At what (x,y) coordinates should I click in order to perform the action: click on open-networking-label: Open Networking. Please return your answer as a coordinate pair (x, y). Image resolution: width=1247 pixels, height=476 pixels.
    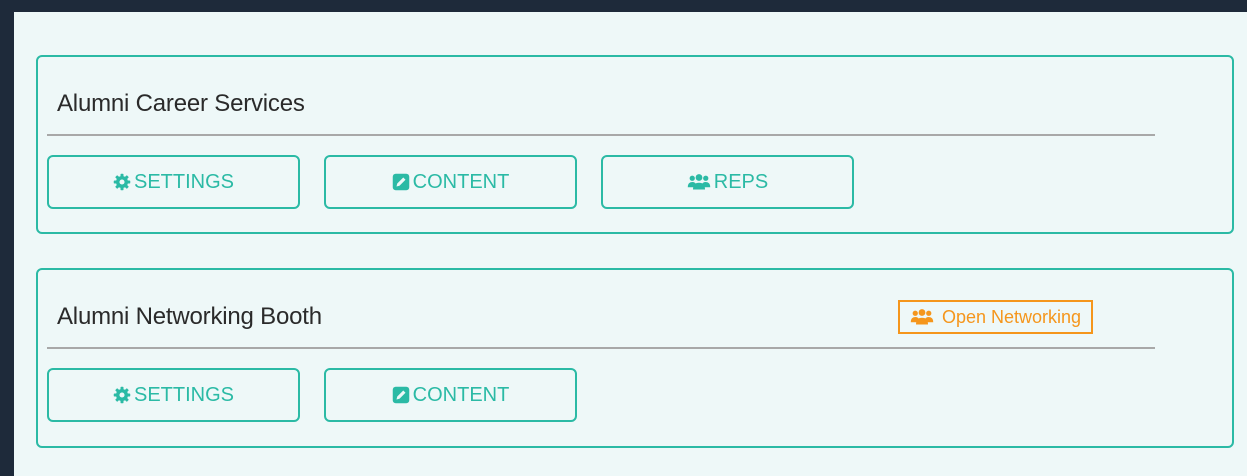
    Looking at the image, I should click on (1012, 316).